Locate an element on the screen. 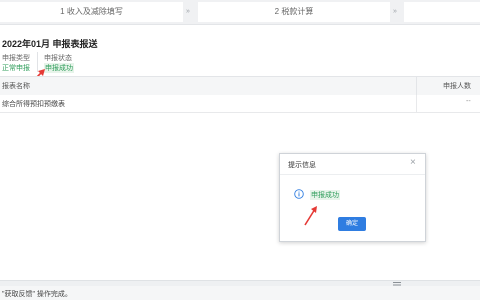  step-income-deduction: 1 收入及减除填写 is located at coordinates (91, 12).